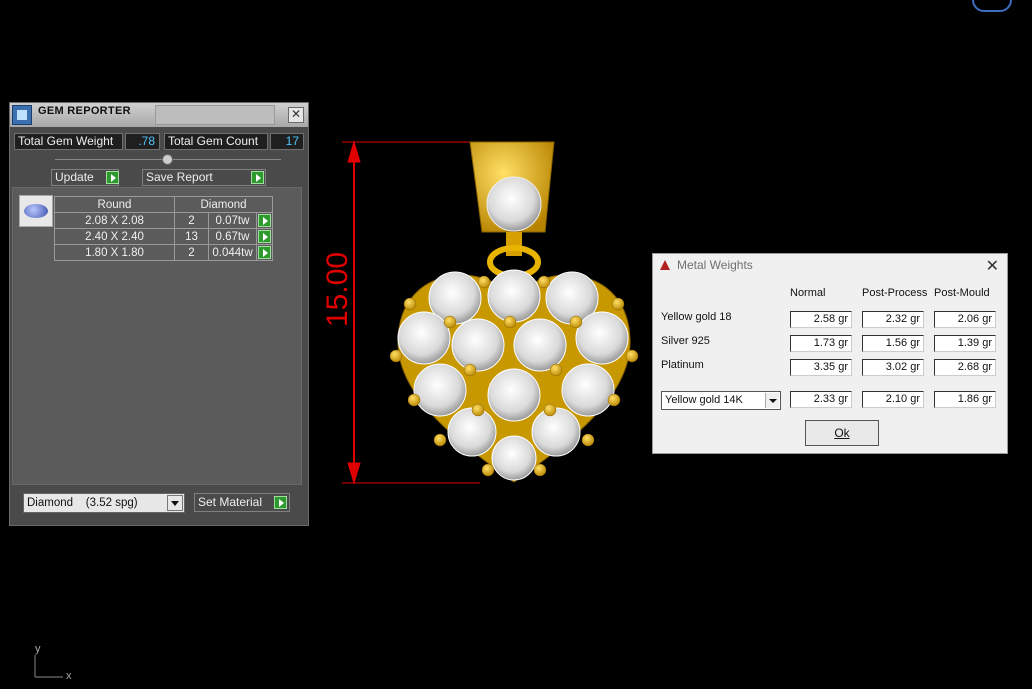 This screenshot has height=689, width=1032. I want to click on close-icon: ✕, so click(992, 266).